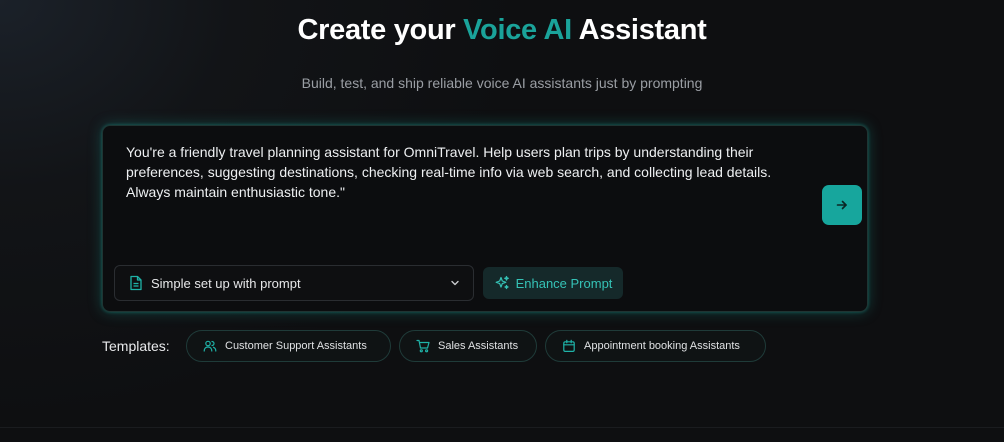  I want to click on template-label: Appointment booking Assistants, so click(662, 346).